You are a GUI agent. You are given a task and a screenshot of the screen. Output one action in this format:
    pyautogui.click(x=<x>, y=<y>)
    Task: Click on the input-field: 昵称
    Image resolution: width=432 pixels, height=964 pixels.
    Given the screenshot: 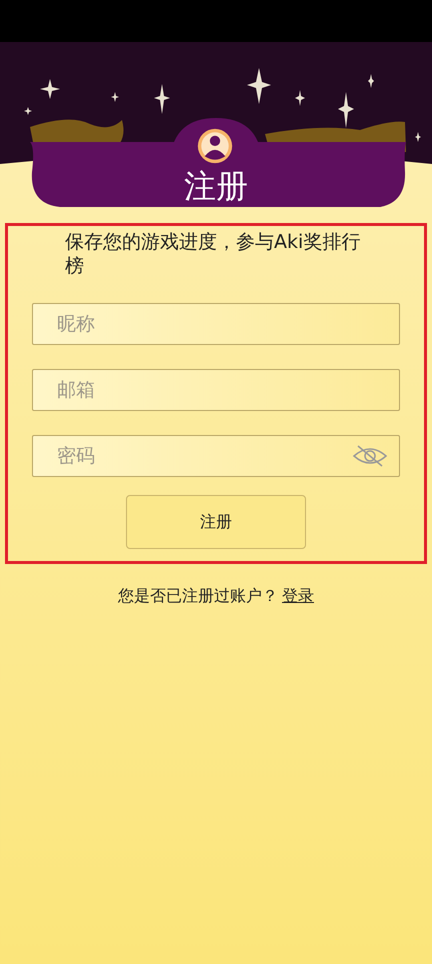 What is the action you would take?
    pyautogui.click(x=216, y=324)
    